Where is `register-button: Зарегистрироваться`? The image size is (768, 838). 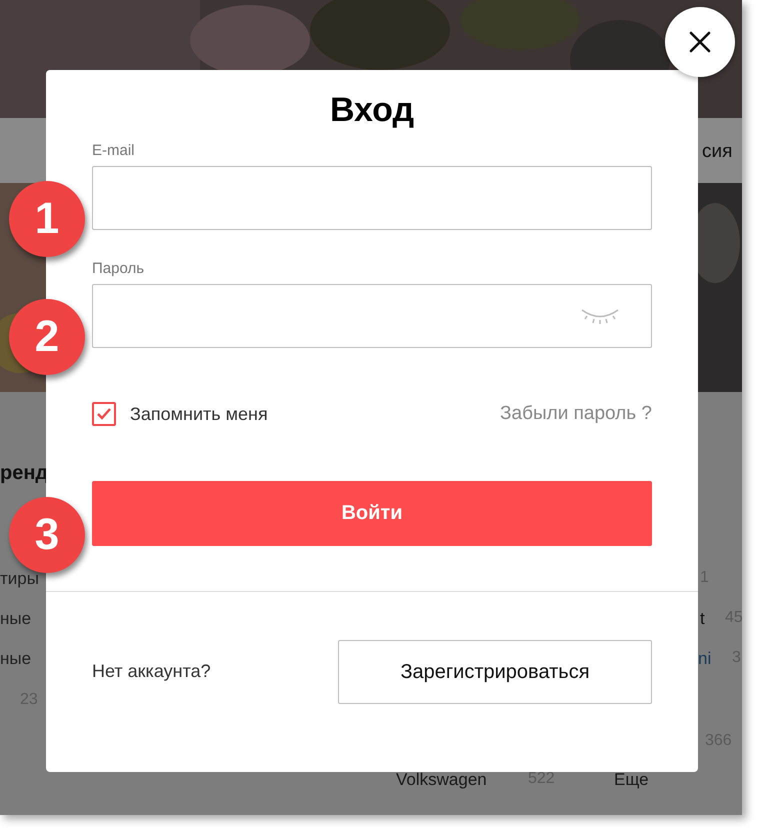
register-button: Зарегистрироваться is located at coordinates (495, 672).